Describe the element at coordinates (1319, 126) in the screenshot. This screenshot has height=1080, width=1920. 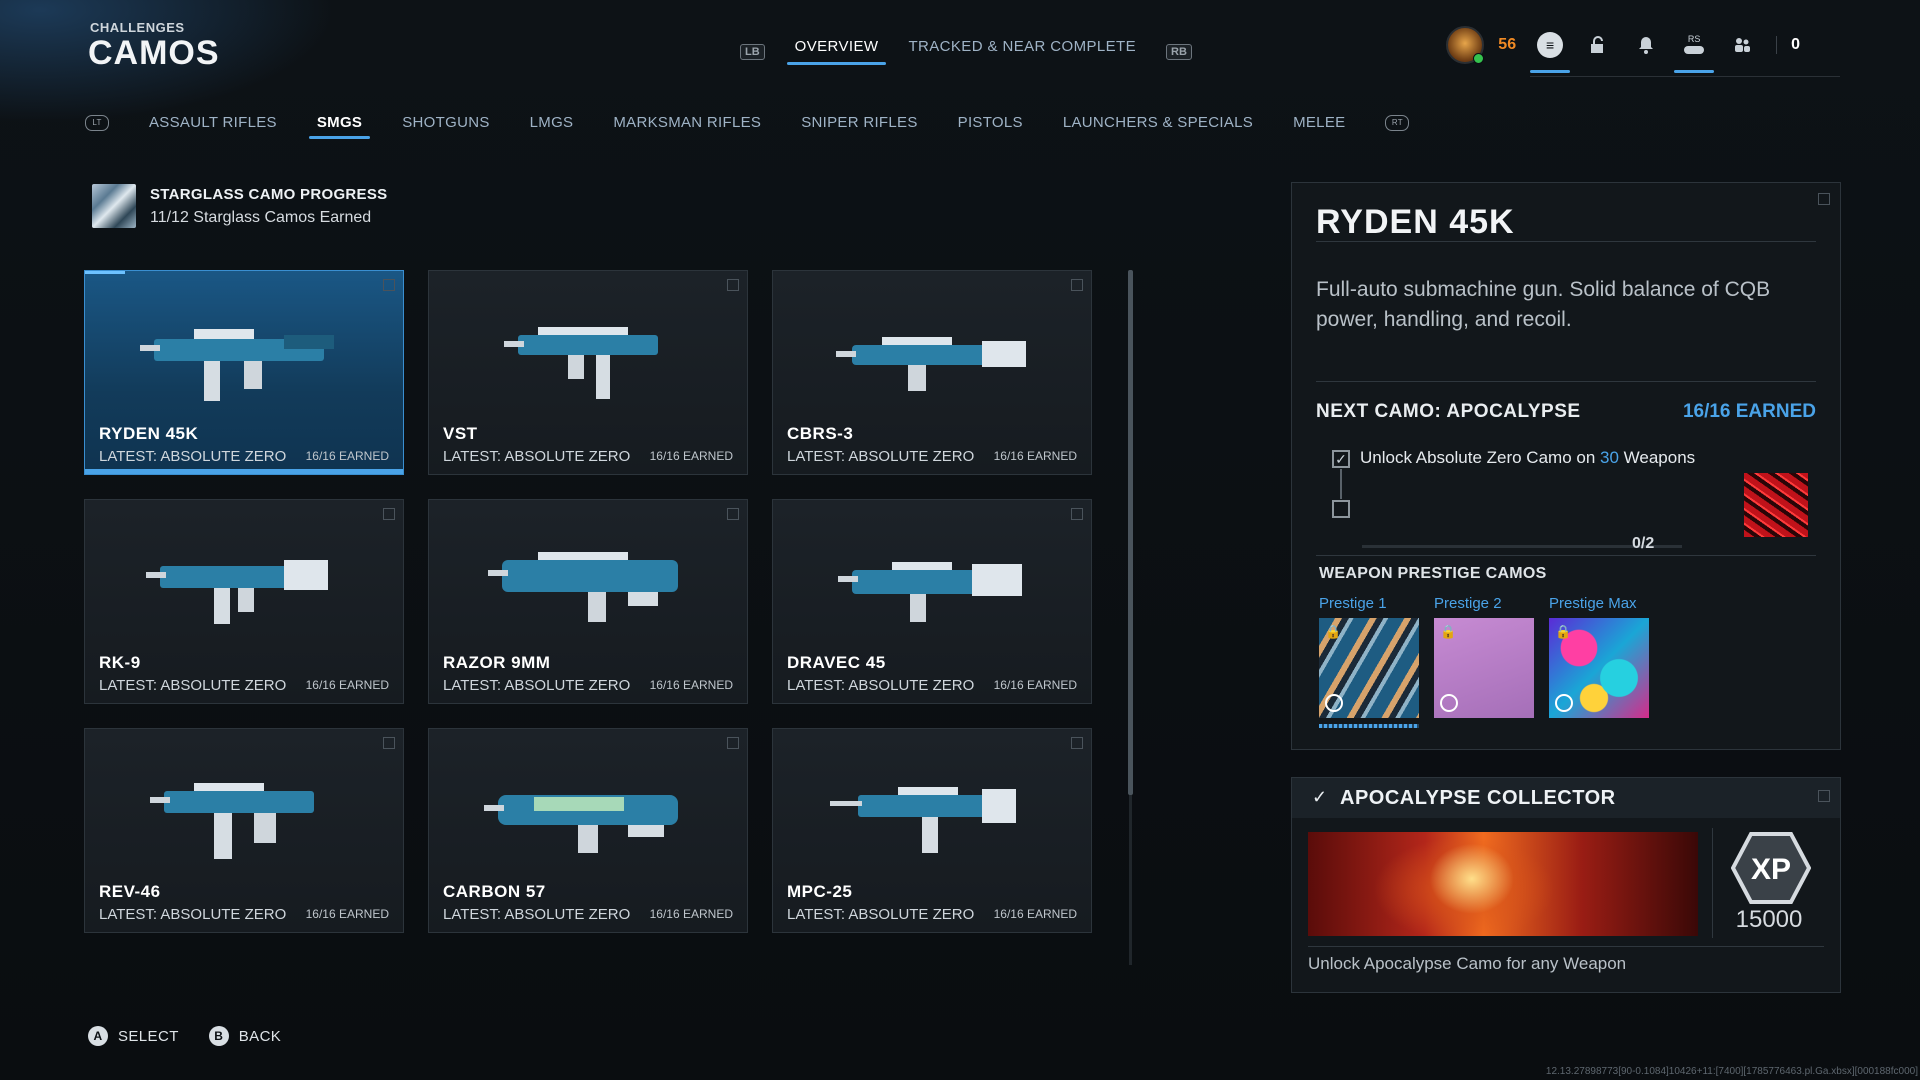
I see `category-melee: MELEE` at that location.